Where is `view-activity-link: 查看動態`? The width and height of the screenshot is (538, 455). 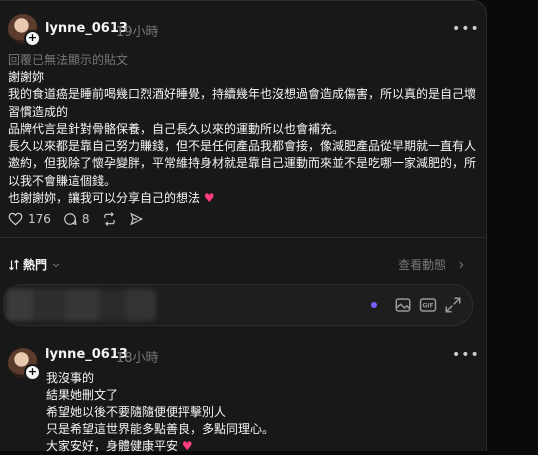
view-activity-link: 查看動態 is located at coordinates (432, 264).